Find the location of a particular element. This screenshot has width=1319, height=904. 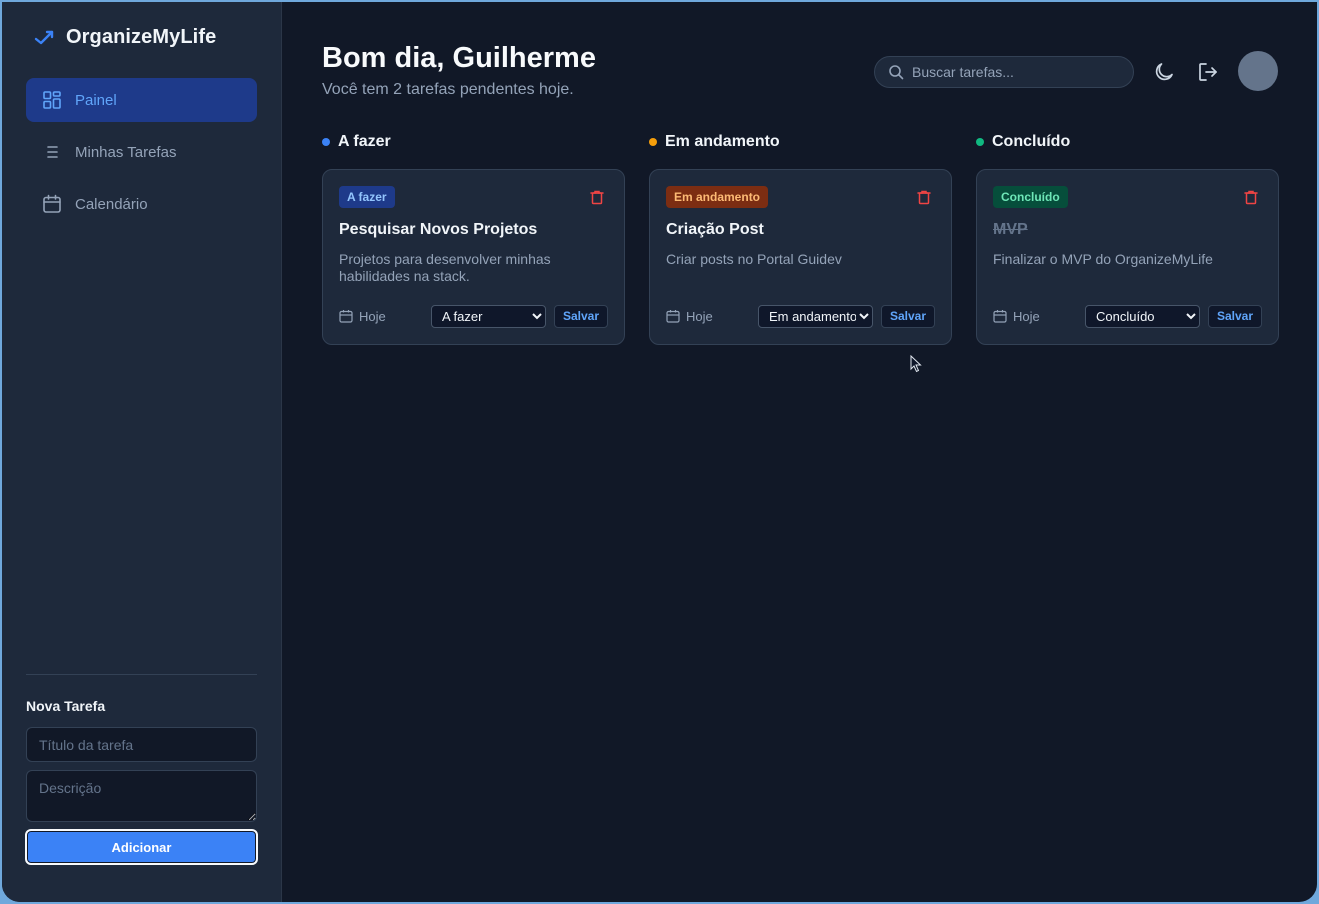

task-description: Criar posts no Portal Guidev is located at coordinates (754, 259).